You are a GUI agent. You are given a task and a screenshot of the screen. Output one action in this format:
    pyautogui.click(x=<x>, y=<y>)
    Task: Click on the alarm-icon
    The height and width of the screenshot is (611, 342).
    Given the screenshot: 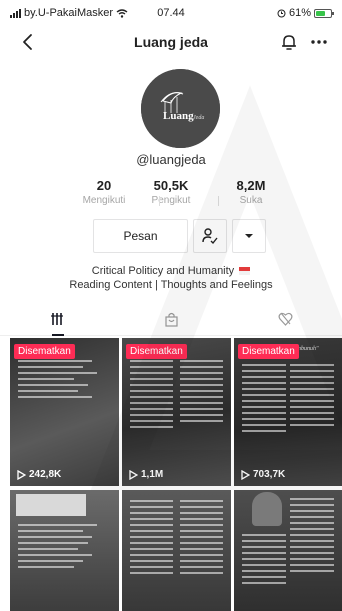 What is the action you would take?
    pyautogui.click(x=281, y=13)
    